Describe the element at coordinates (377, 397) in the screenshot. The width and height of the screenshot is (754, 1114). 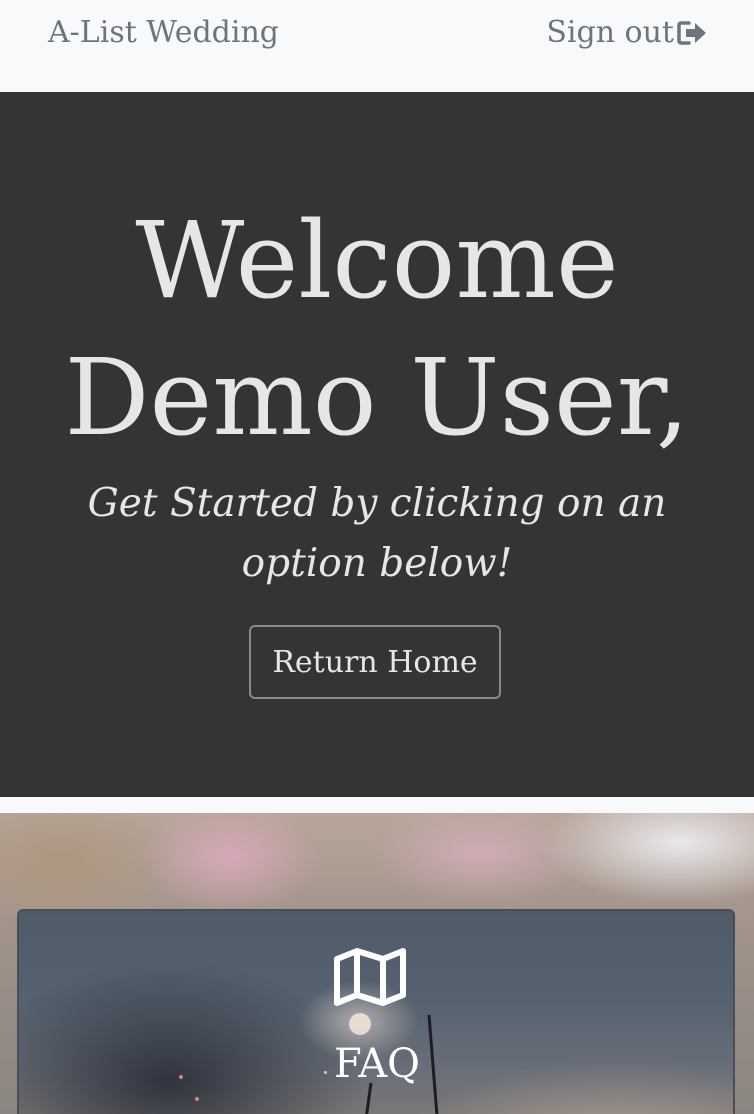
I see `user-name-line: Demo User,` at that location.